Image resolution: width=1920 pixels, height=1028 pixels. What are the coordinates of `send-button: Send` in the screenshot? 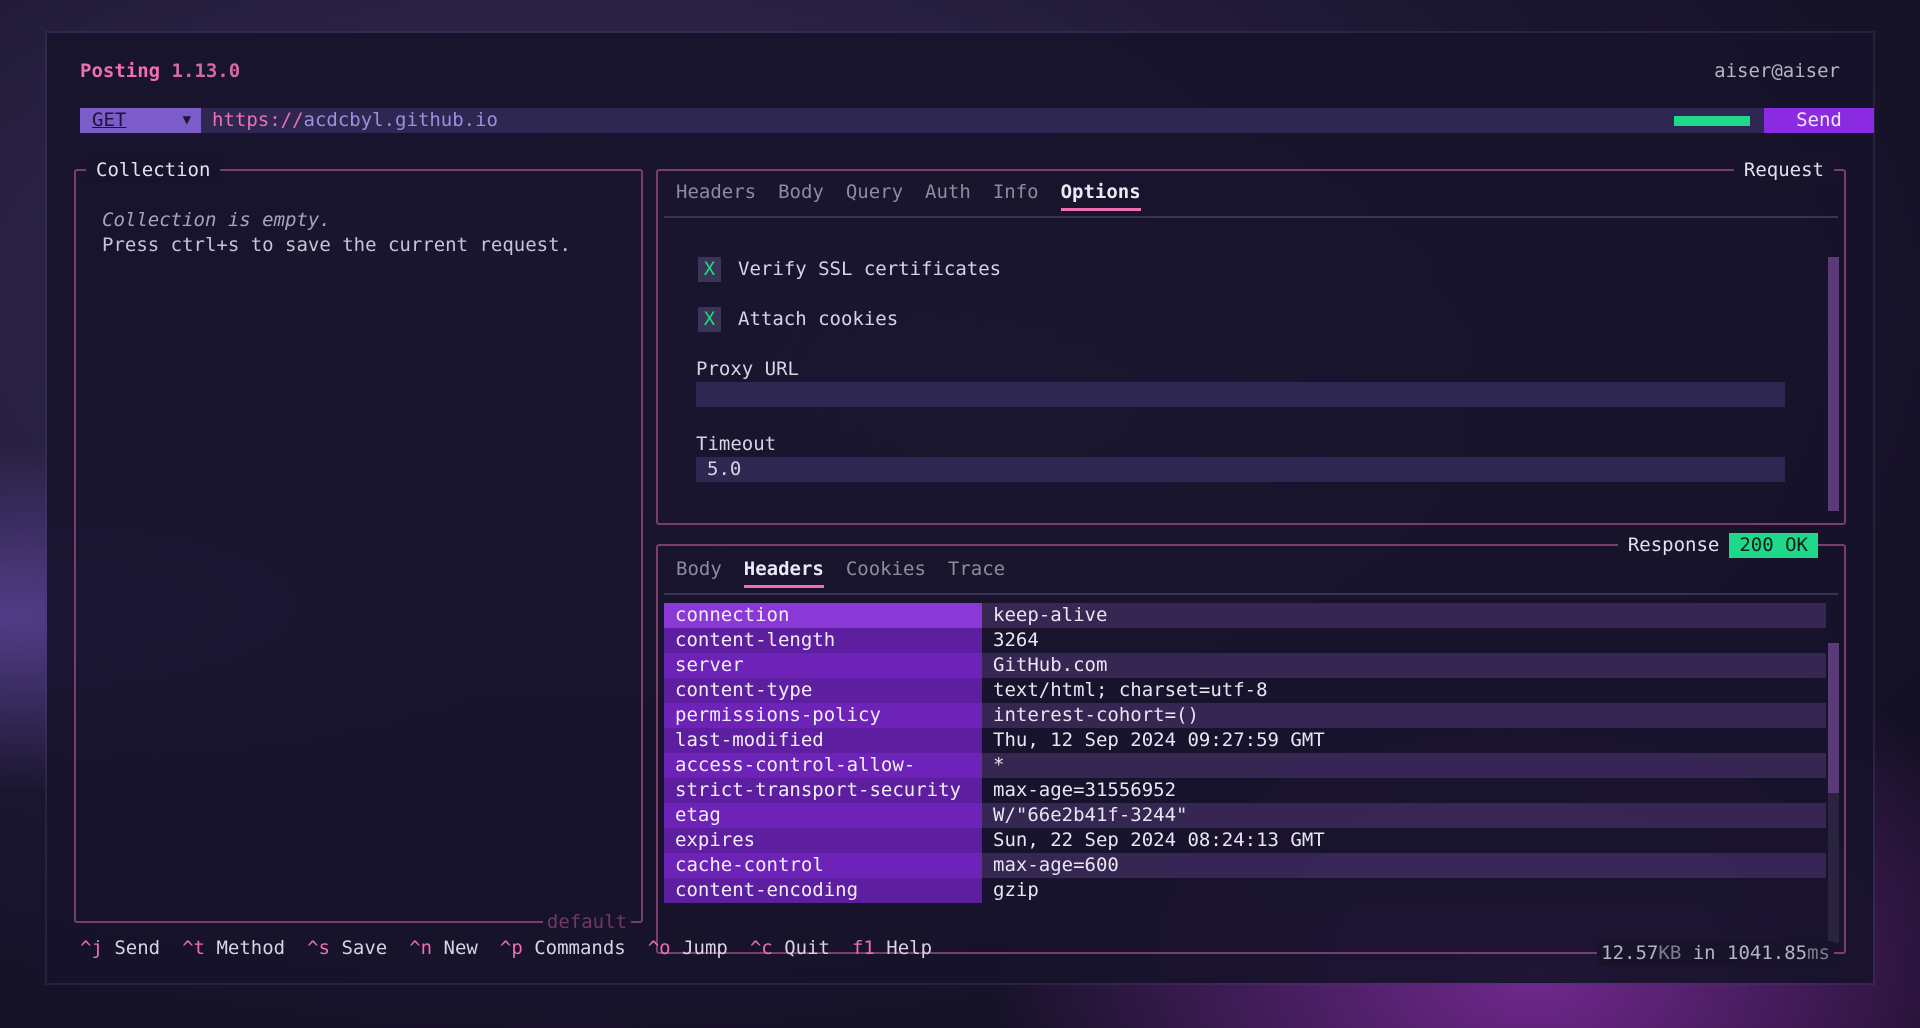 It's located at (1819, 120).